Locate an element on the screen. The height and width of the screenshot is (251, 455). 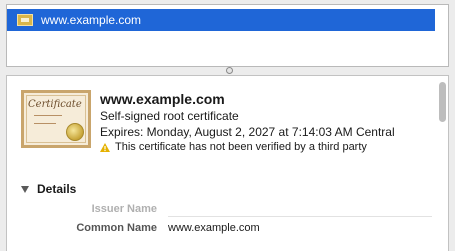
certificate-domain: www.example.com is located at coordinates (162, 99).